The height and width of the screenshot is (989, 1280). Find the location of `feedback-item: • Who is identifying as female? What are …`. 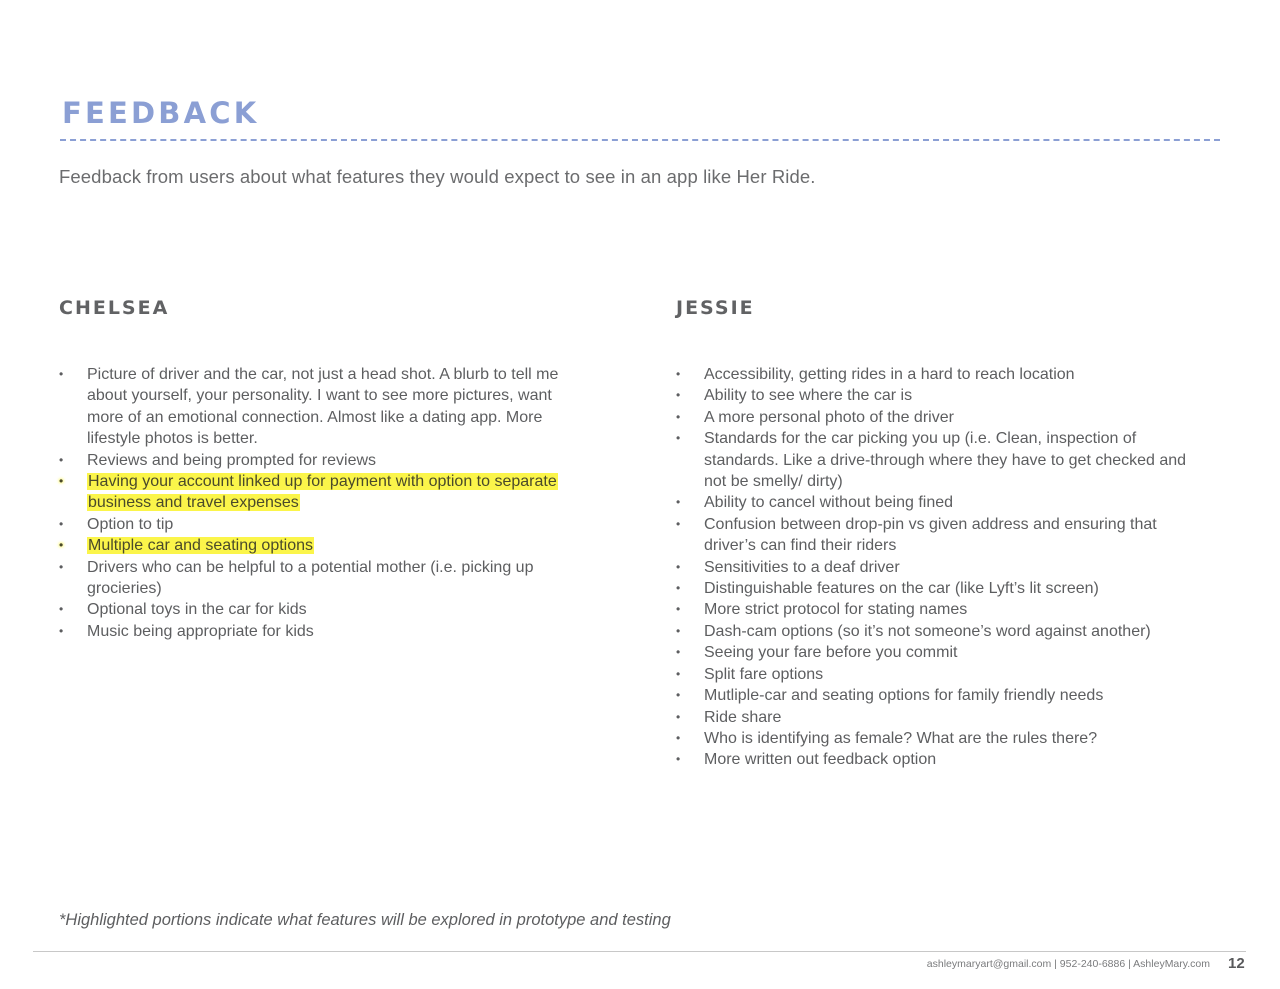

feedback-item: • Who is identifying as female? What are … is located at coordinates (940, 738).